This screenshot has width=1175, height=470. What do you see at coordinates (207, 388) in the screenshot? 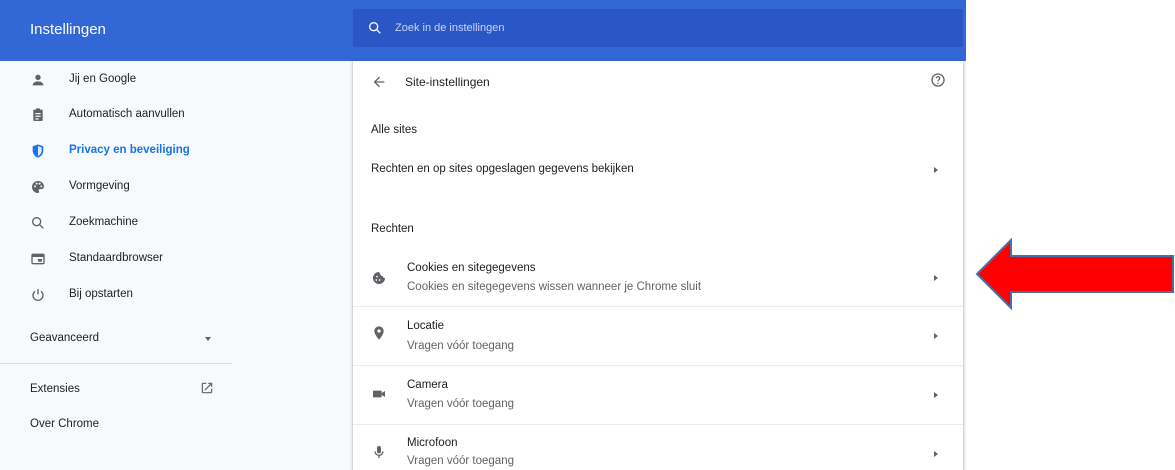
I see `open-in-new-icon` at bounding box center [207, 388].